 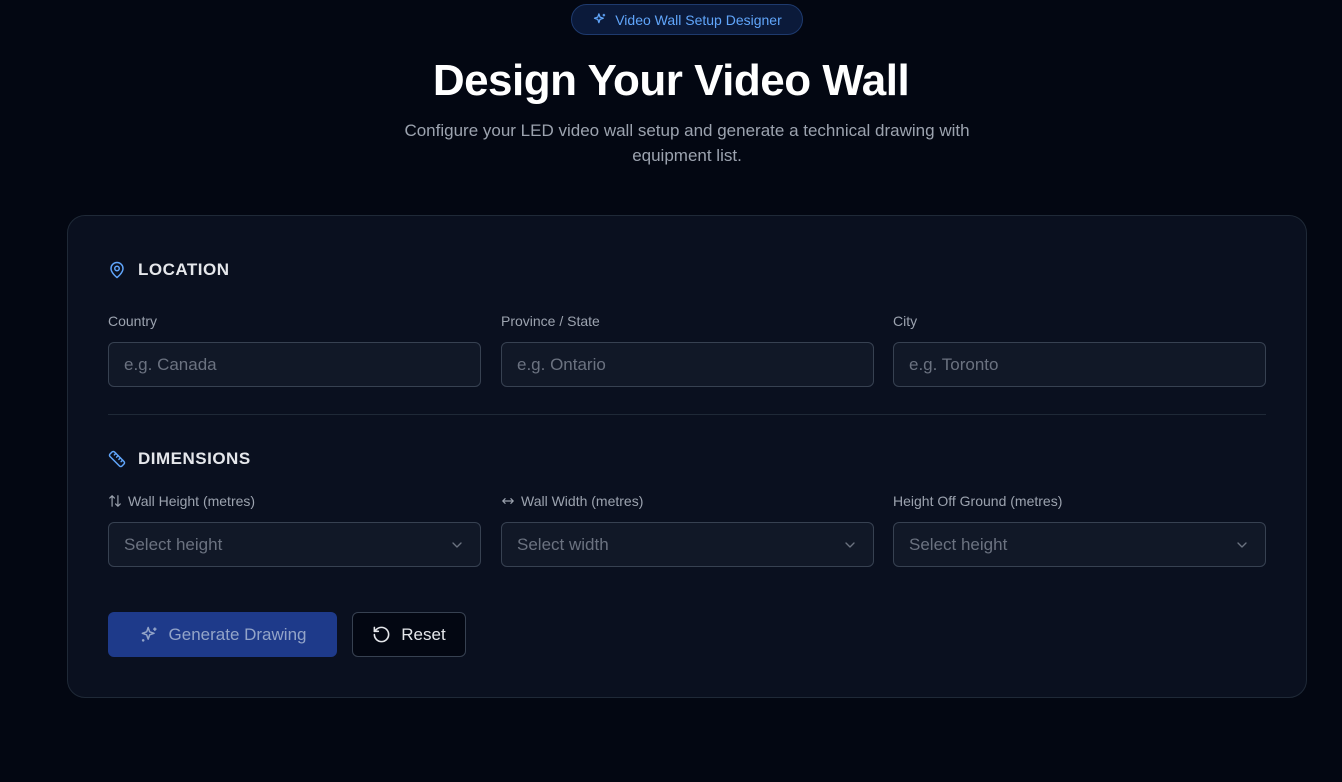 I want to click on location-heading-text: LOCATION, so click(x=184, y=269).